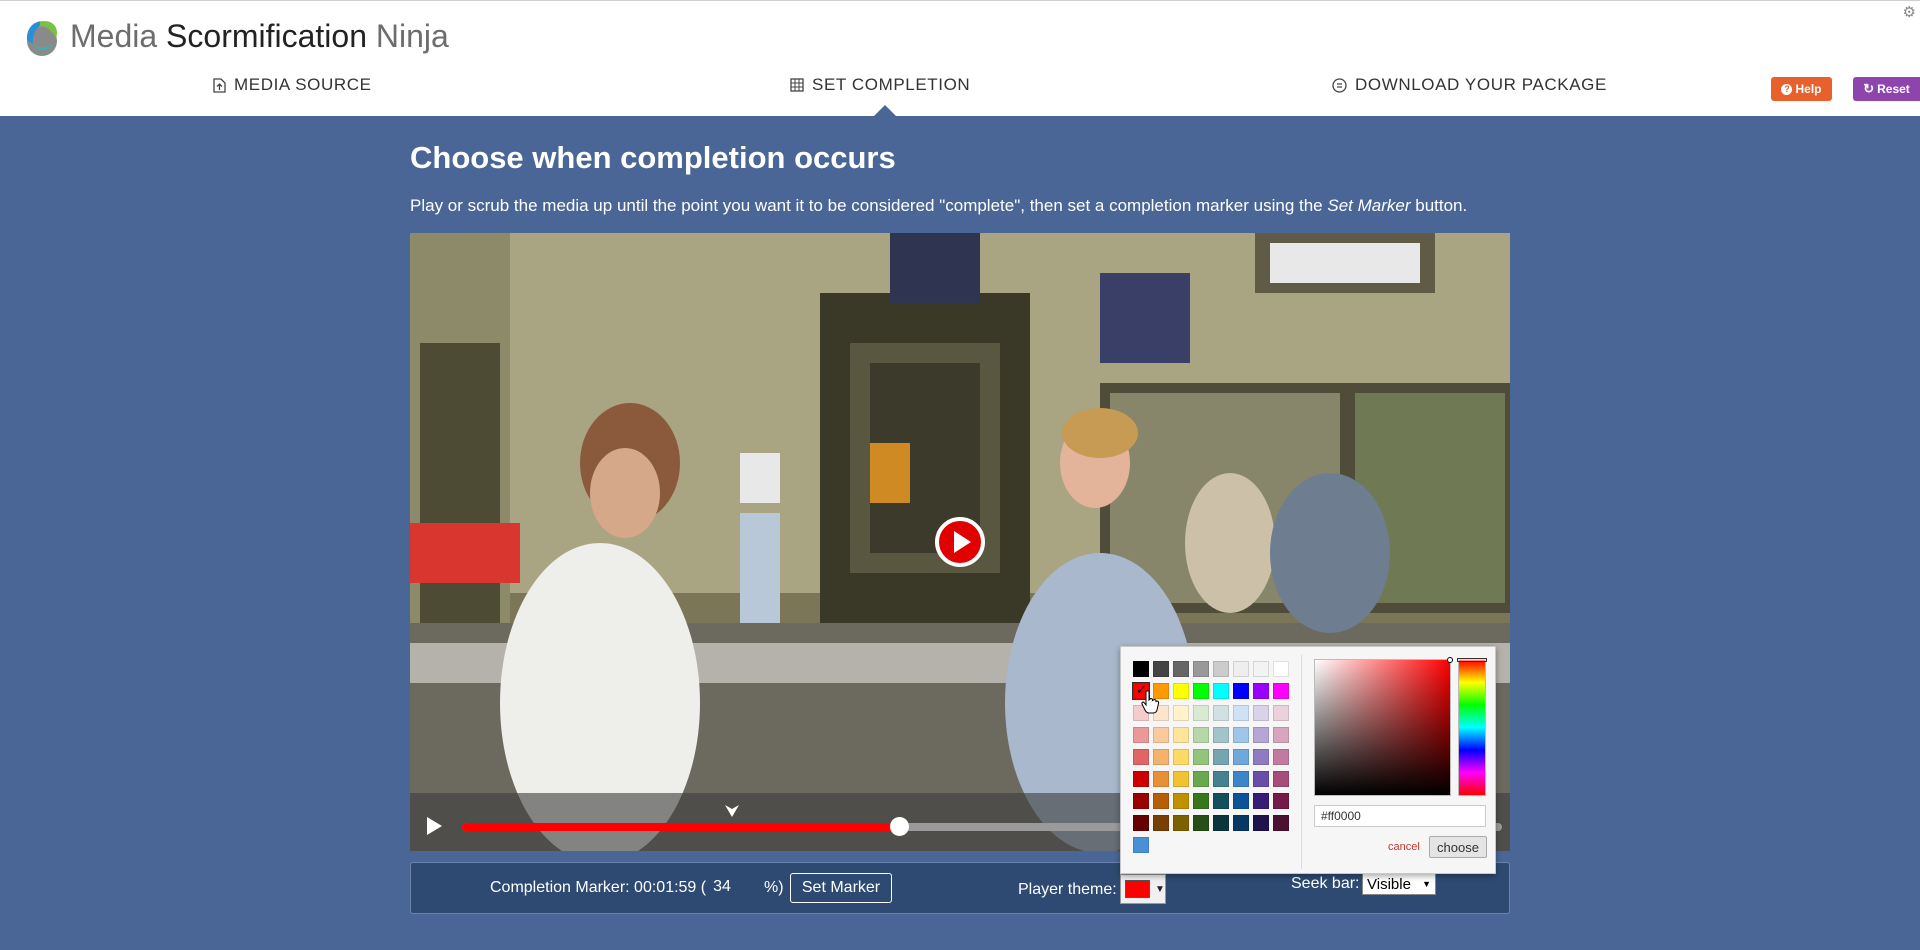  I want to click on choose-button: choose, so click(1458, 847).